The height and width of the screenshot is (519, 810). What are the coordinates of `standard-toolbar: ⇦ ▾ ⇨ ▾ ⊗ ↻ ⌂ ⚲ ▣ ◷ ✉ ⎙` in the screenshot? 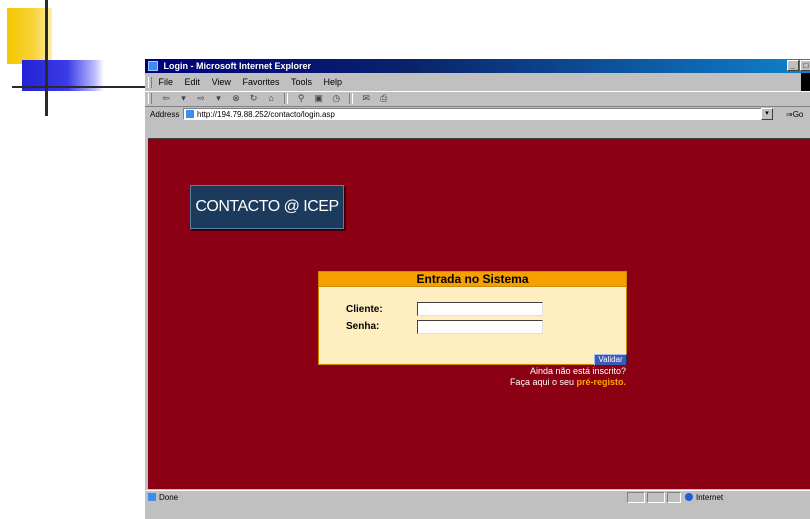 It's located at (477, 98).